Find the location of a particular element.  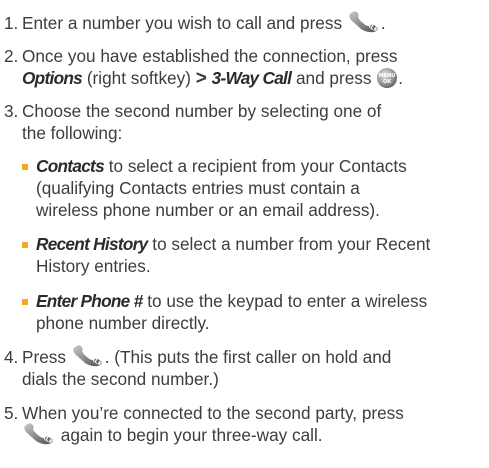

three-way-call-term: 3-Way Call is located at coordinates (251, 78).